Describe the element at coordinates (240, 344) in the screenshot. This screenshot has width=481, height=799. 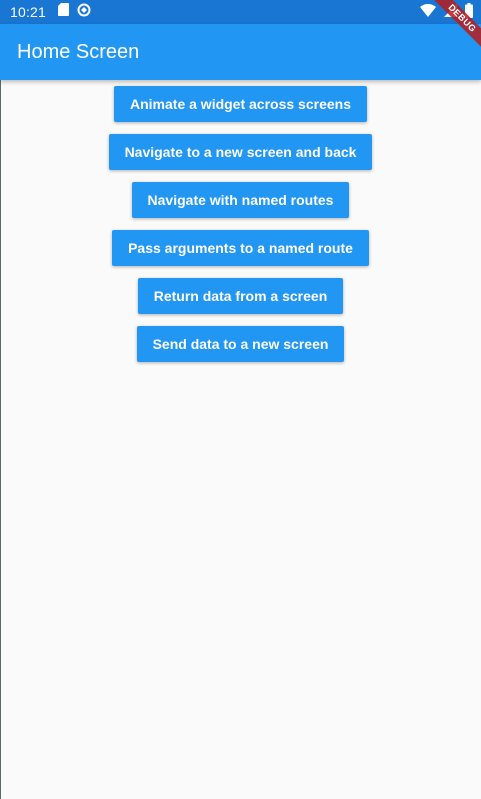
I see `send-data-button: Send data to a new screen` at that location.